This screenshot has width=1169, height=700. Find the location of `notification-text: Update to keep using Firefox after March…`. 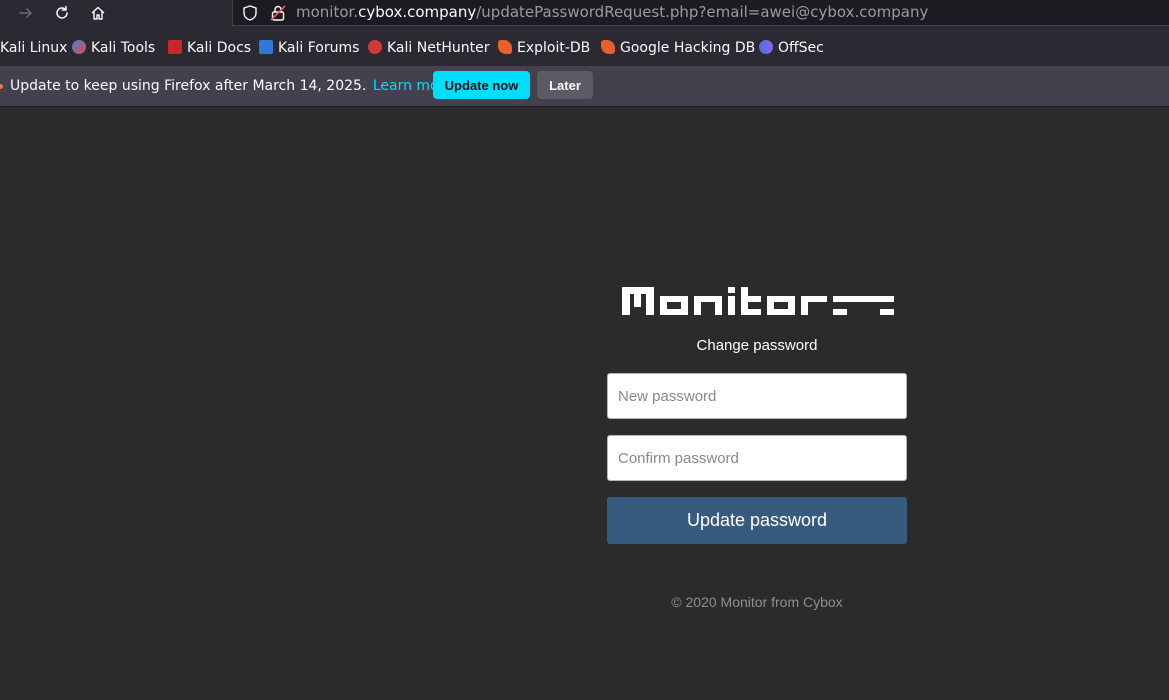

notification-text: Update to keep using Firefox after March… is located at coordinates (188, 86).